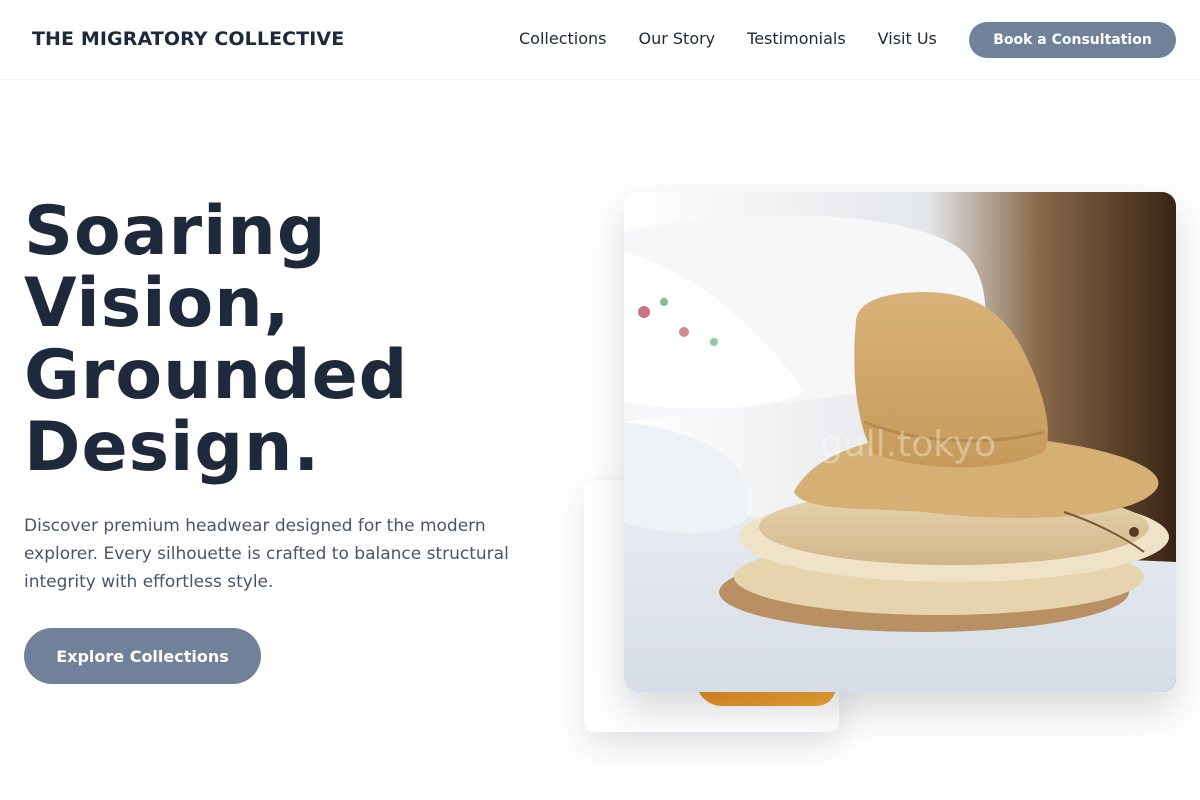 This screenshot has width=1200, height=800. What do you see at coordinates (216, 375) in the screenshot?
I see `hero-title-line: Grounded` at bounding box center [216, 375].